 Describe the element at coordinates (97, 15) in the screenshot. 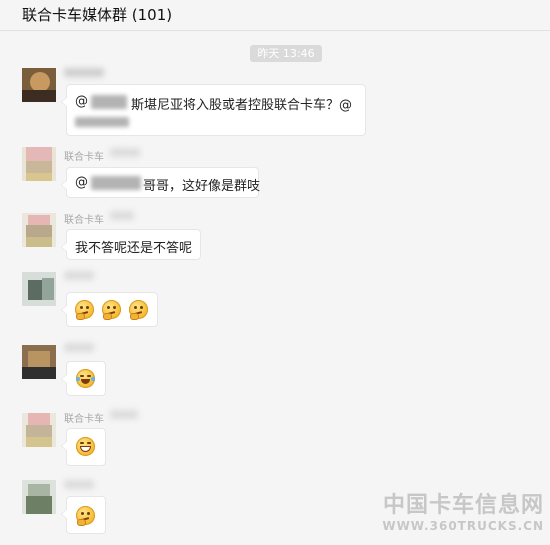

I see `chat-title: 联合卡车媒体群 (101)` at that location.